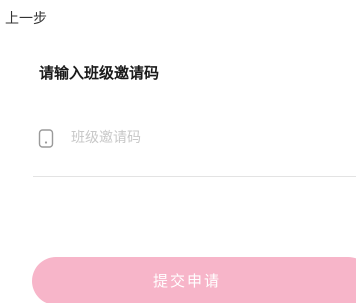 Image resolution: width=356 pixels, height=303 pixels. Describe the element at coordinates (46, 138) in the screenshot. I see `phone-icon` at that location.